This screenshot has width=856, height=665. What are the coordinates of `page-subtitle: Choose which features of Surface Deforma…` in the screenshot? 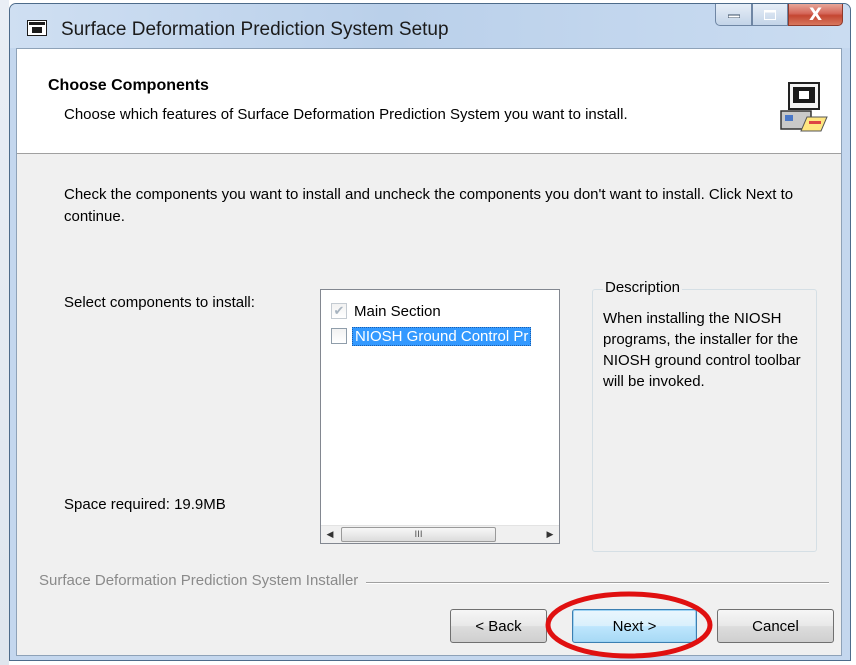 It's located at (346, 114).